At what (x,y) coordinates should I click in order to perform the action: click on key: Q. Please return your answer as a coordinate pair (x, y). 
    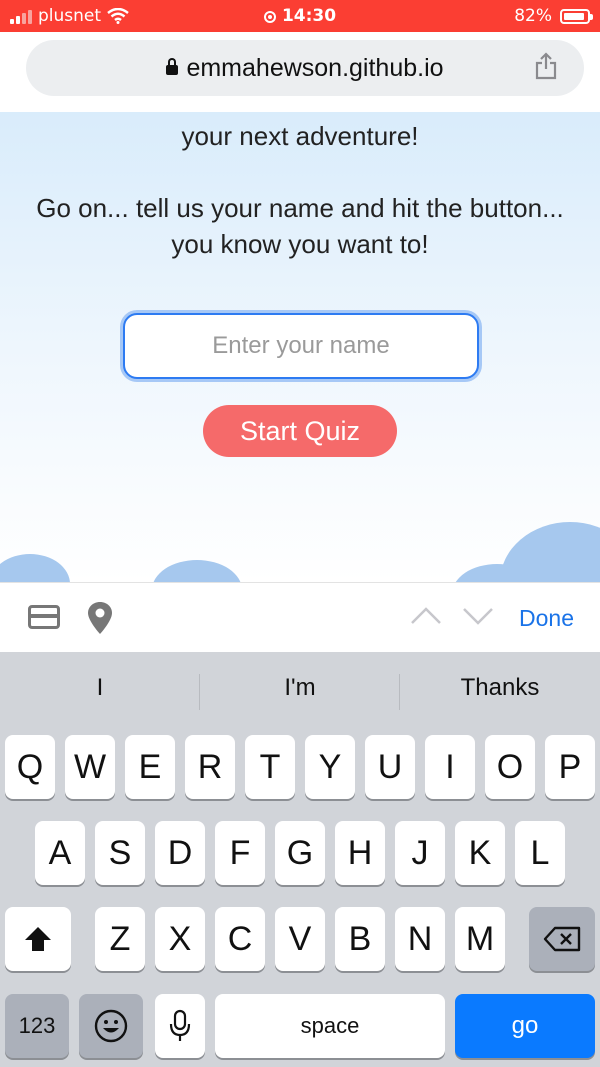
    Looking at the image, I should click on (30, 767).